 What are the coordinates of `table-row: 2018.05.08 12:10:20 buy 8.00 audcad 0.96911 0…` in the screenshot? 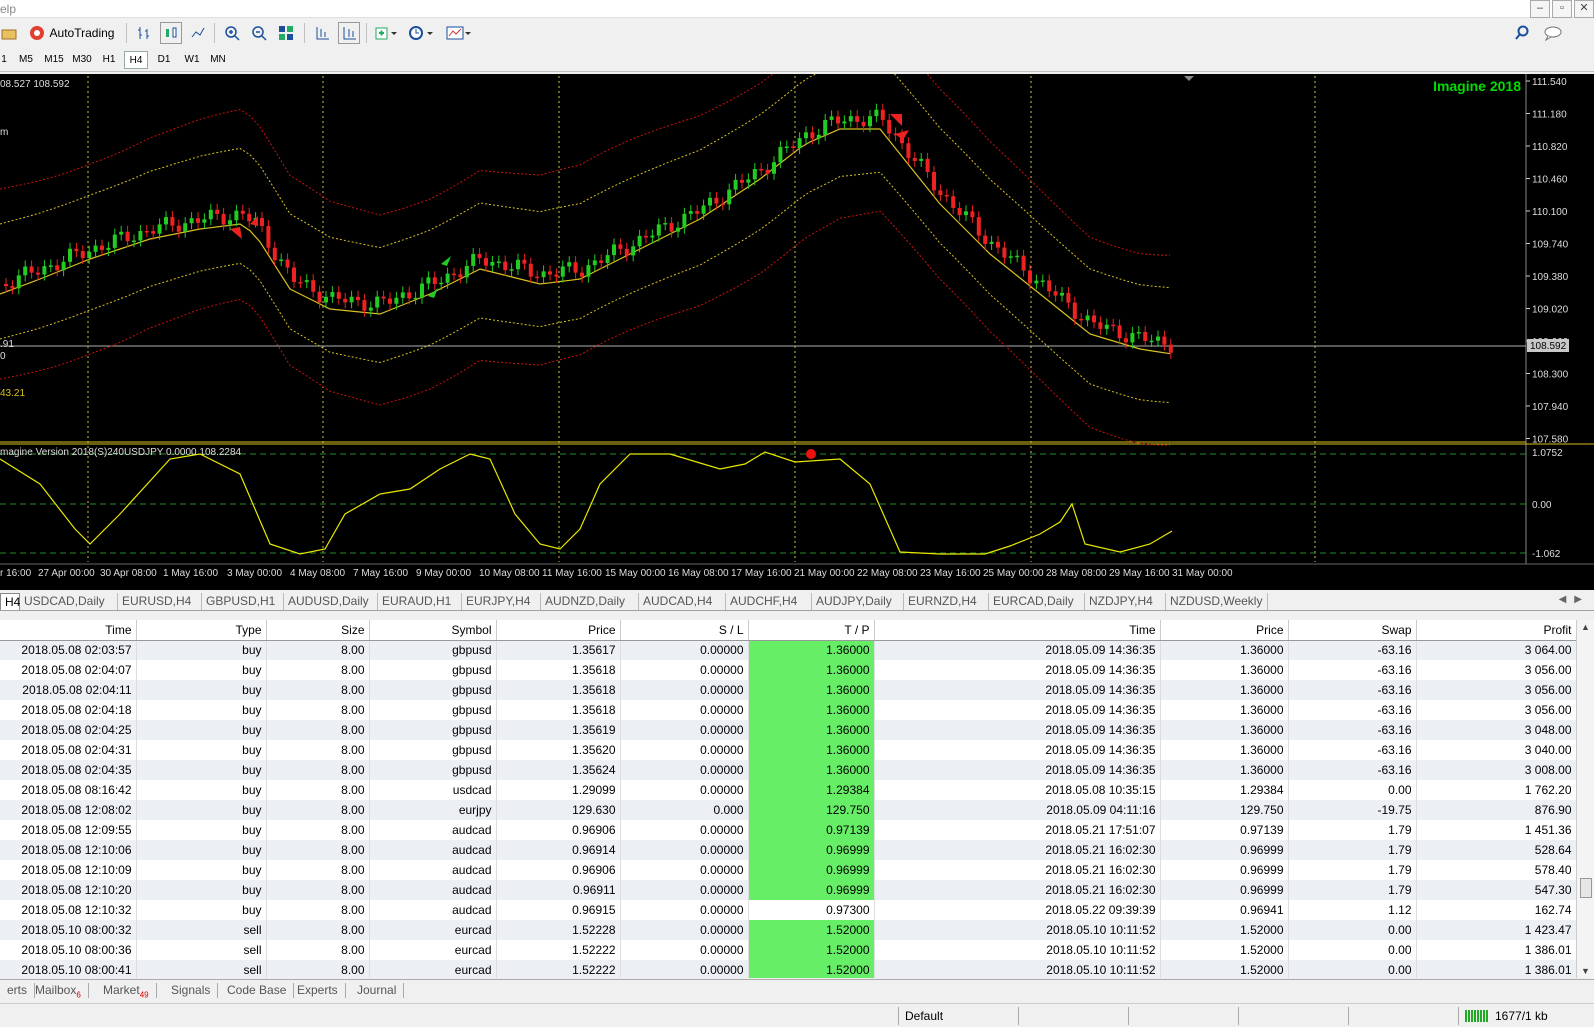 It's located at (788, 890).